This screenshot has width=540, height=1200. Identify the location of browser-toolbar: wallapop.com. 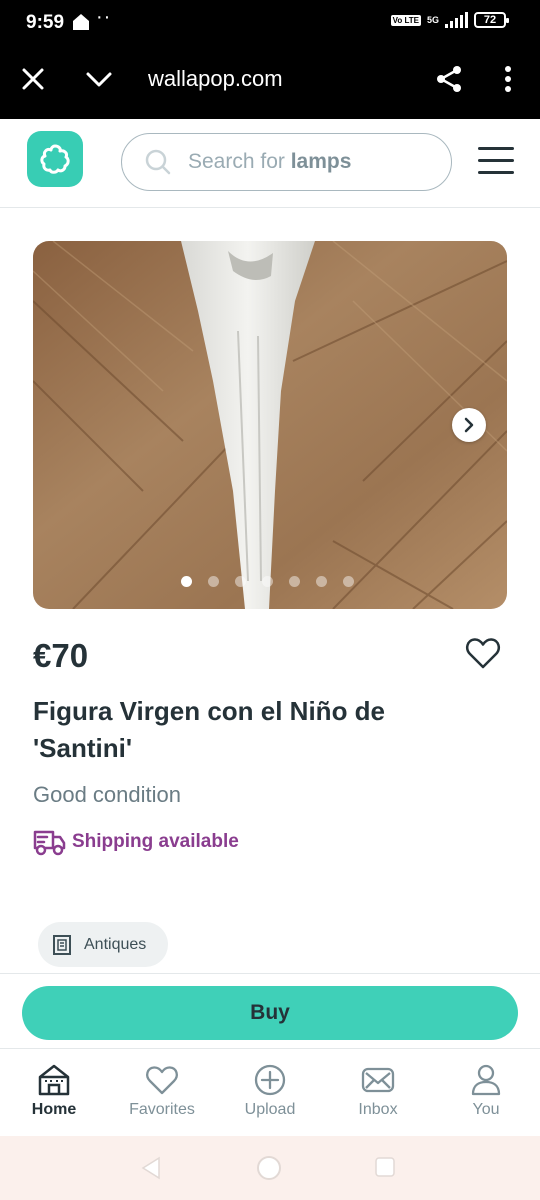
(270, 81).